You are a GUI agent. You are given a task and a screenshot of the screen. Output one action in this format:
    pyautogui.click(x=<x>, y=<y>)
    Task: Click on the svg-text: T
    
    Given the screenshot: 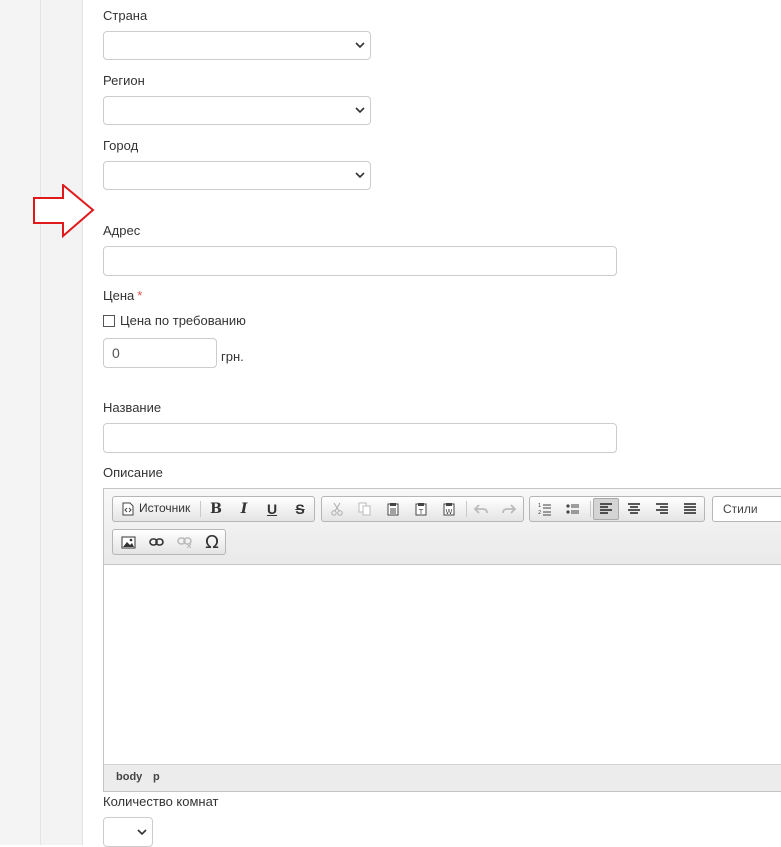 What is the action you would take?
    pyautogui.click(x=421, y=512)
    